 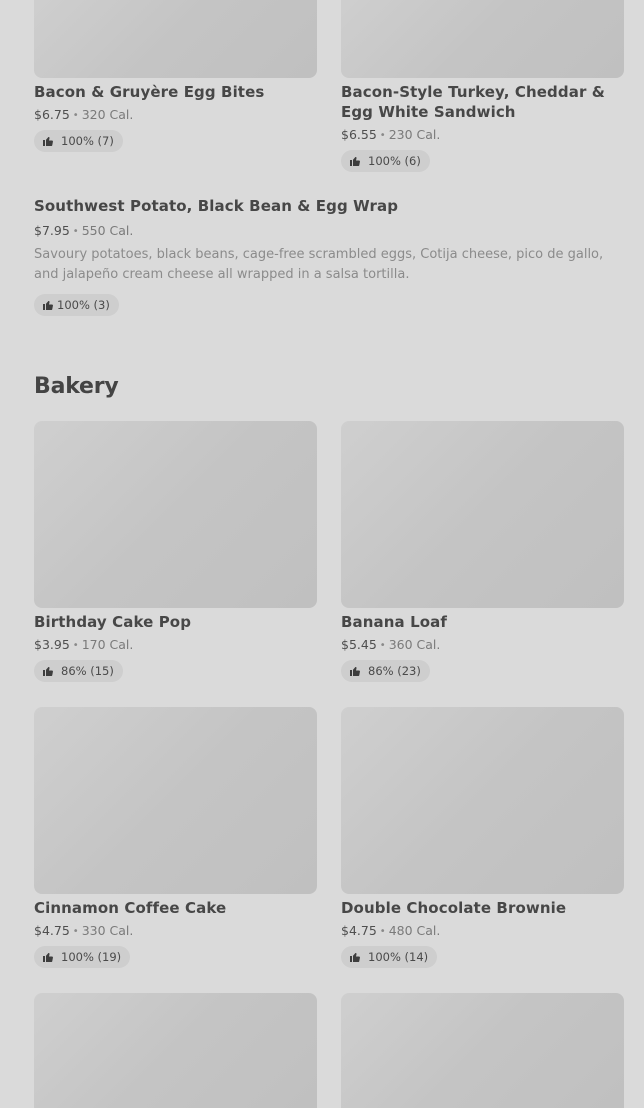 What do you see at coordinates (87, 671) in the screenshot?
I see `rating-text: 86% (15)` at bounding box center [87, 671].